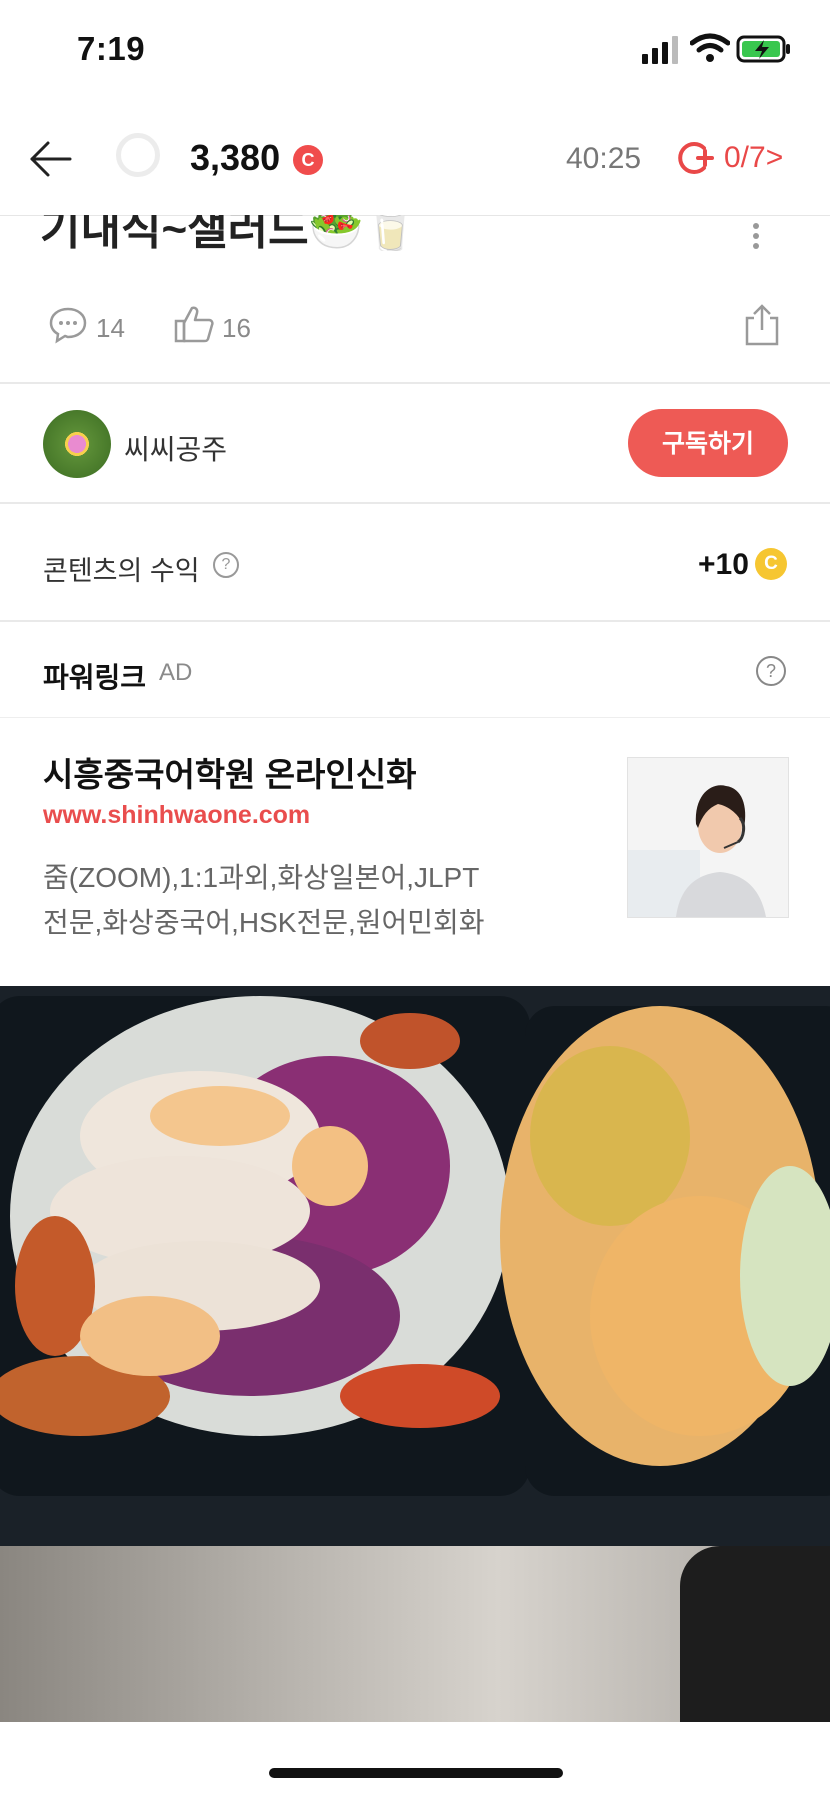 Image resolution: width=830 pixels, height=1796 pixels. I want to click on author-avatar, so click(77, 444).